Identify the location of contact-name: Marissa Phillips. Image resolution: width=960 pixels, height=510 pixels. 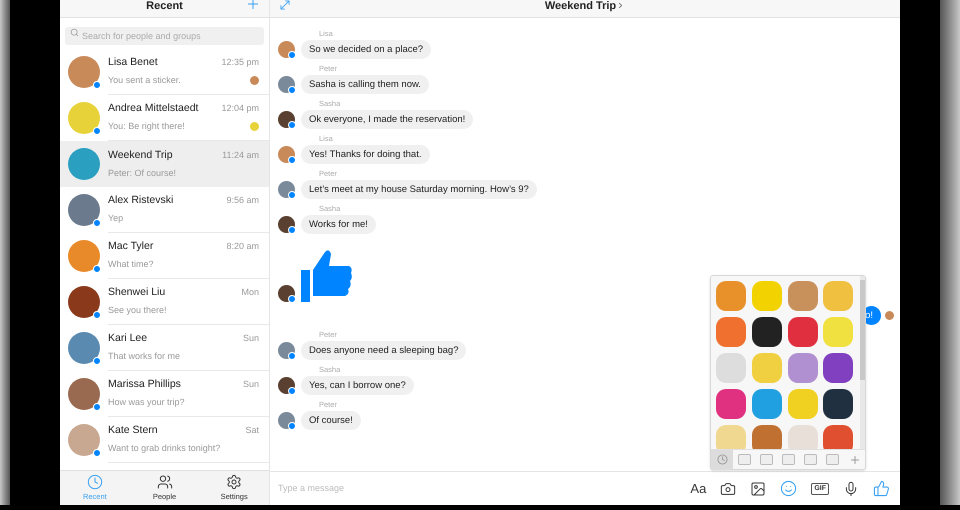
(144, 384).